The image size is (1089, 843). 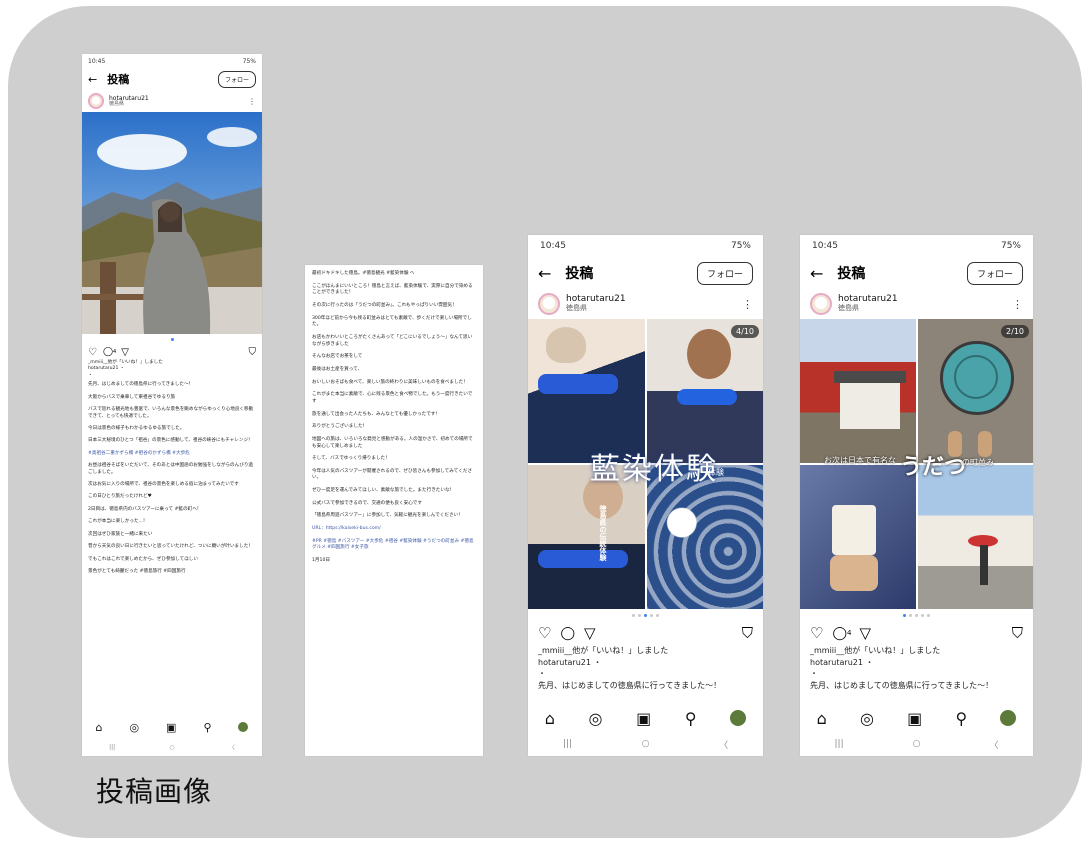 What do you see at coordinates (321, 561) in the screenshot?
I see `caption-line: 1月10日` at bounding box center [321, 561].